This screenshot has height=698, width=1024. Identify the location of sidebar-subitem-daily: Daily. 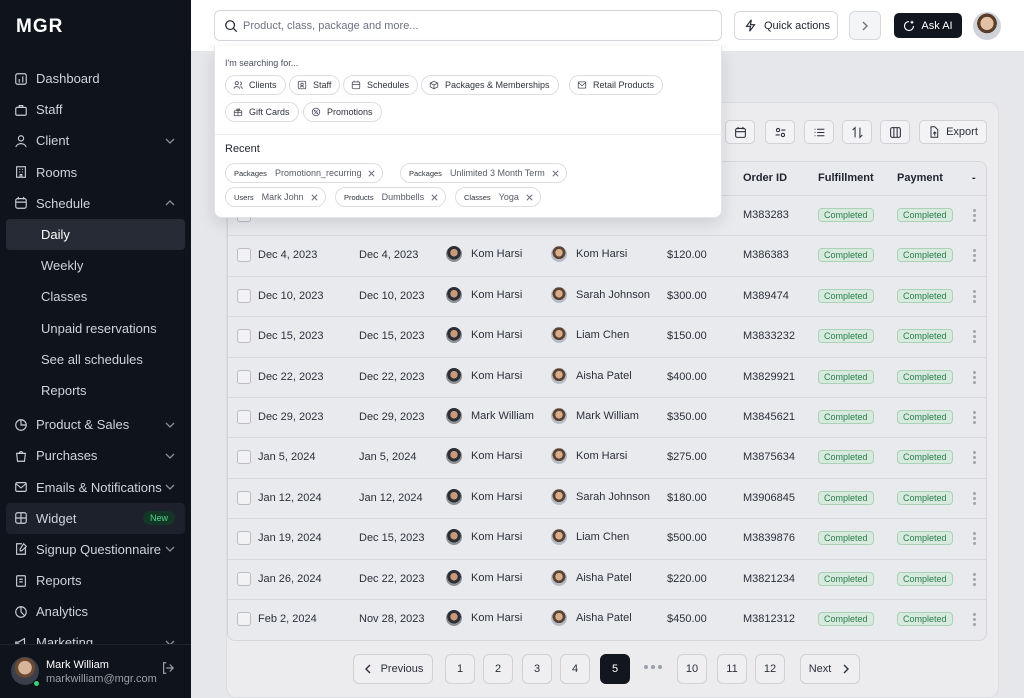
(95, 234).